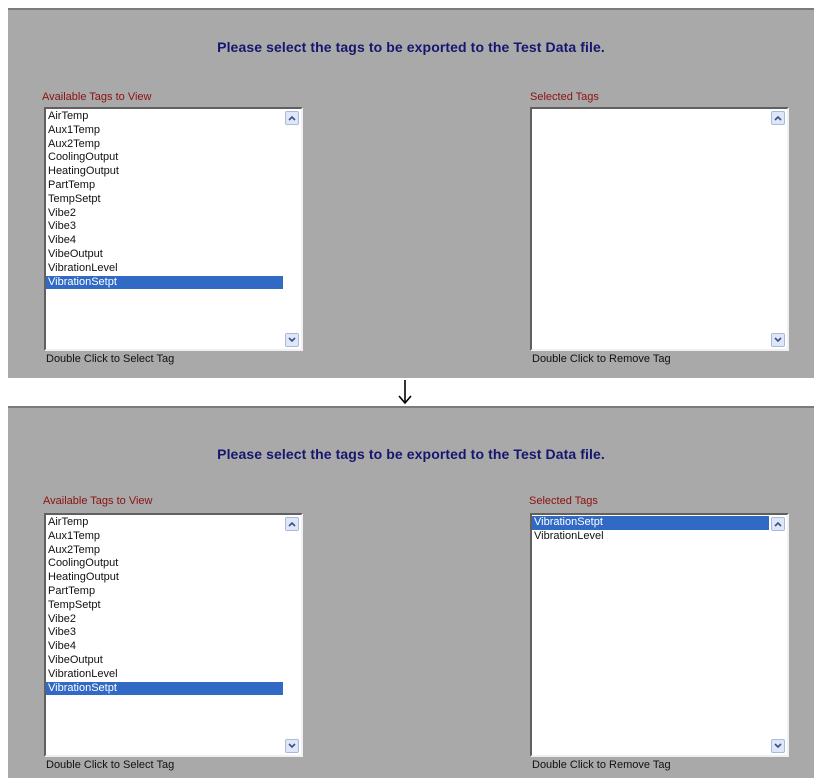 This screenshot has height=778, width=814. Describe the element at coordinates (659, 635) in the screenshot. I see `selected-tags-listbox: VibrationSetpt VibrationLevel` at that location.